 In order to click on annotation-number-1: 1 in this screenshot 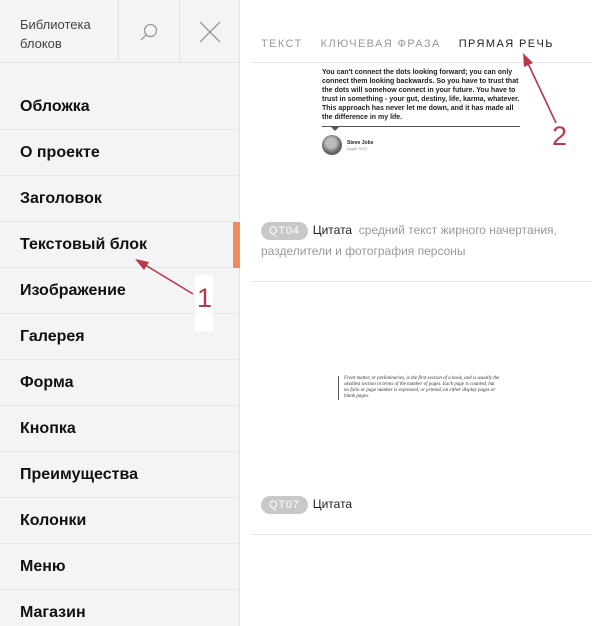, I will do `click(205, 298)`.